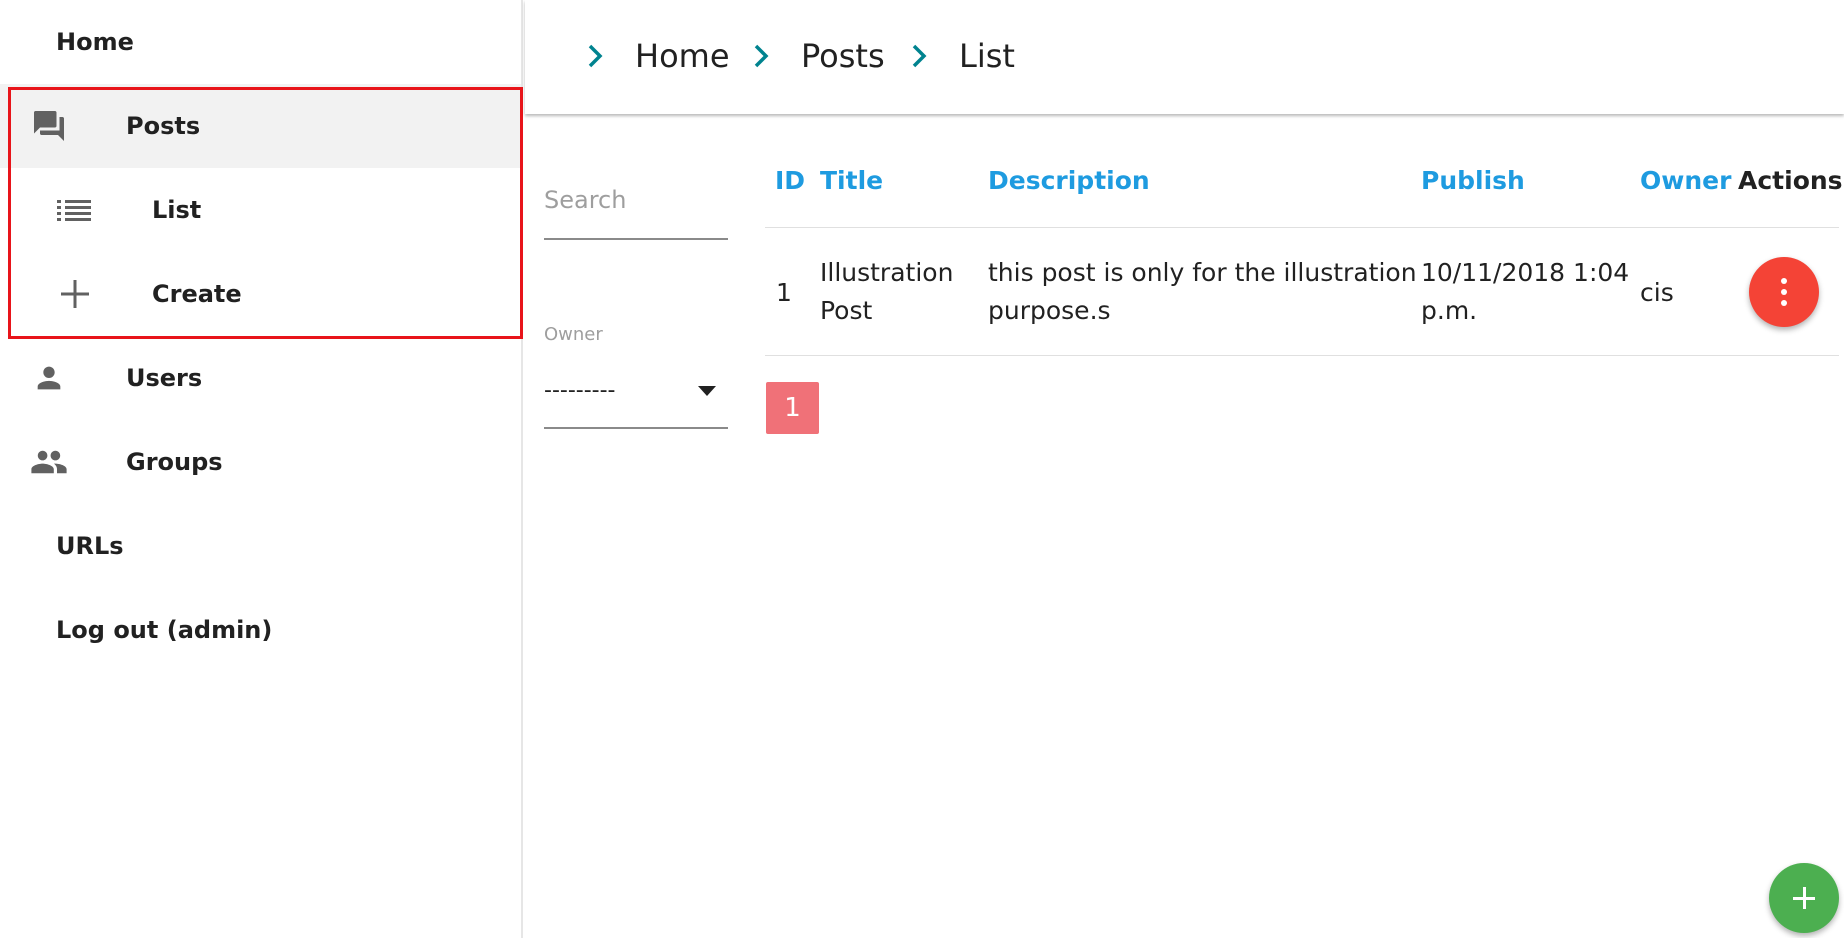  What do you see at coordinates (1525, 272) in the screenshot?
I see `cell-publish-line: 10/11/2018 1:04` at bounding box center [1525, 272].